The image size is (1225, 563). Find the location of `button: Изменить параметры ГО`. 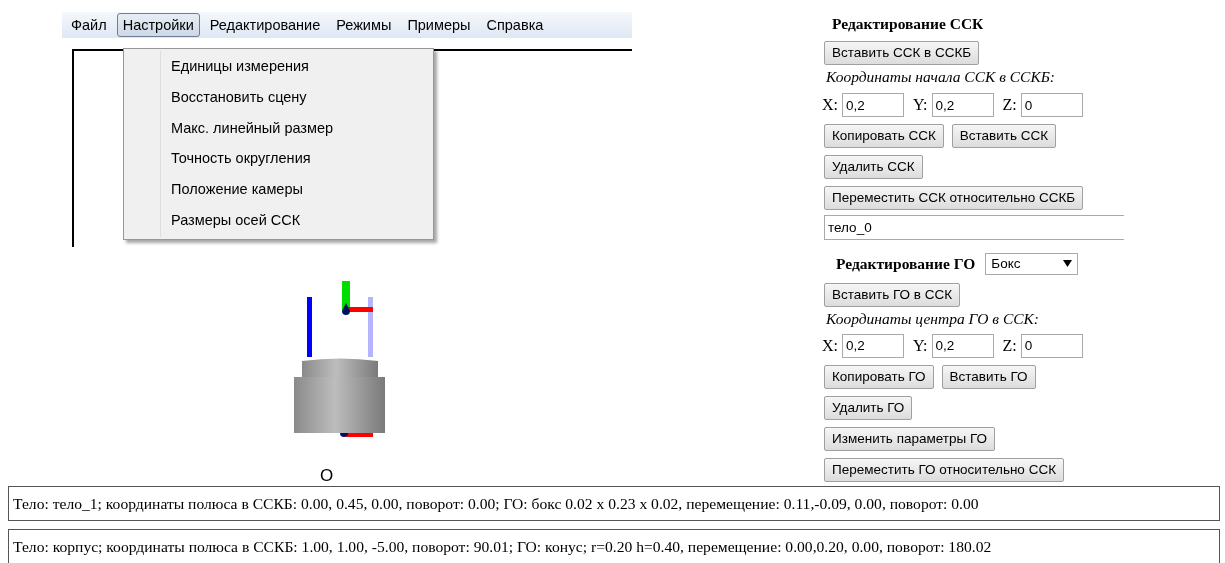

button: Изменить параметры ГО is located at coordinates (910, 438).